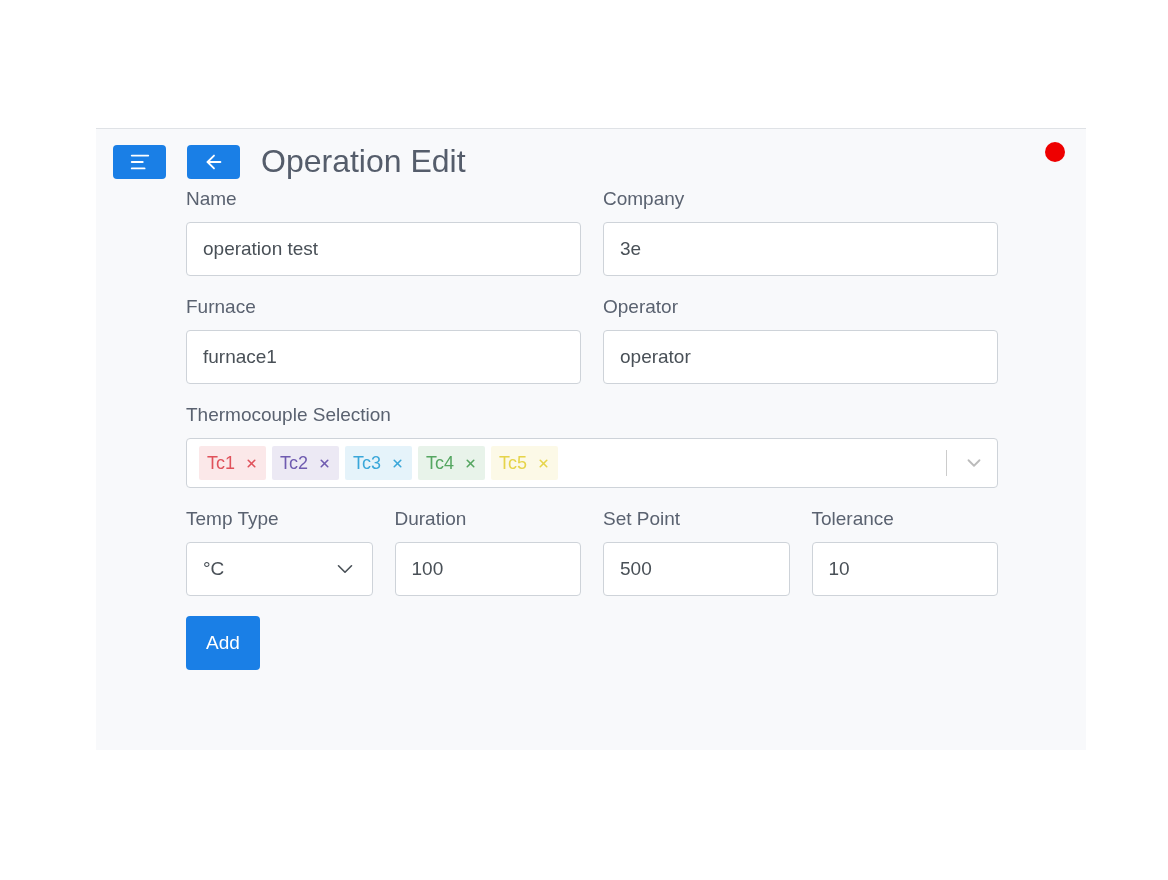 The image size is (1168, 880). Describe the element at coordinates (212, 199) in the screenshot. I see `field-label: Name` at that location.